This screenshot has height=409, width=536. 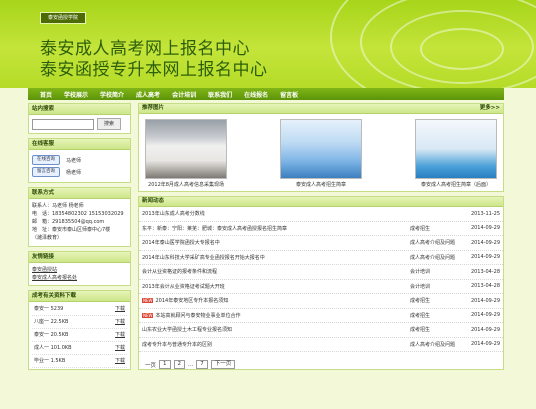 I want to click on download-row: 泰安一 20.5KB 下载, so click(x=79, y=335).